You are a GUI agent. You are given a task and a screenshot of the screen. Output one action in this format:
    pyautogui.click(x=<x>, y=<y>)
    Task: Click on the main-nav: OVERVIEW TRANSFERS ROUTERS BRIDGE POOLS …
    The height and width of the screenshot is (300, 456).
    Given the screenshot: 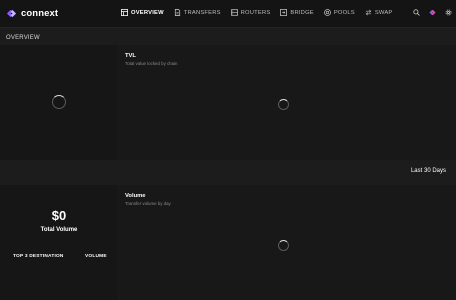 What is the action you would take?
    pyautogui.click(x=262, y=12)
    